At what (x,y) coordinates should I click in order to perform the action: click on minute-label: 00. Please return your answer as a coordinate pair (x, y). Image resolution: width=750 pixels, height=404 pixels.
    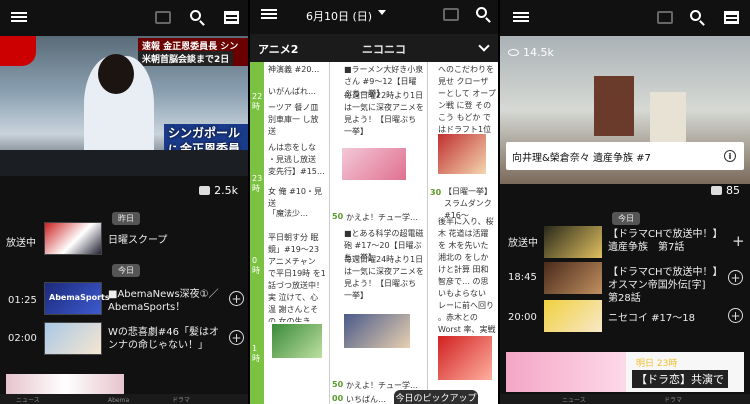
    Looking at the image, I should click on (338, 398).